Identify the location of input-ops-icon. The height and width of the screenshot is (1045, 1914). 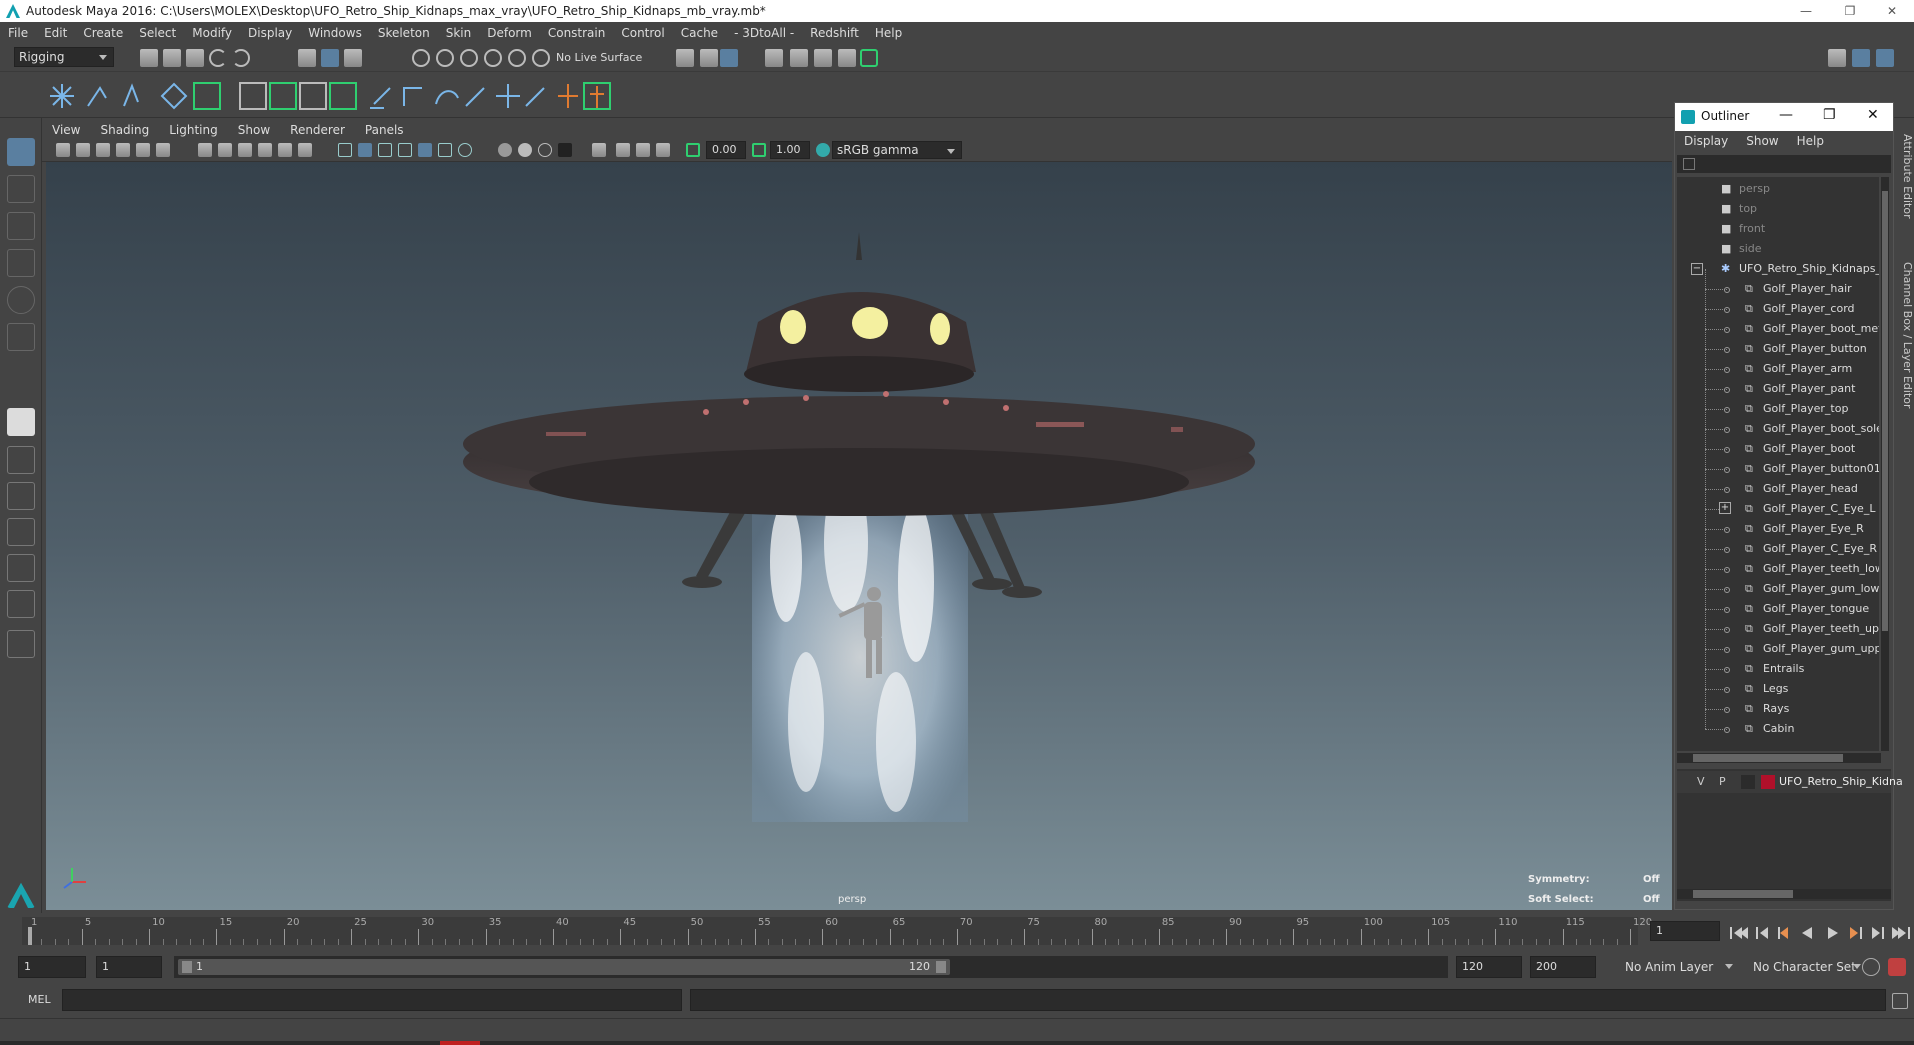
(685, 58).